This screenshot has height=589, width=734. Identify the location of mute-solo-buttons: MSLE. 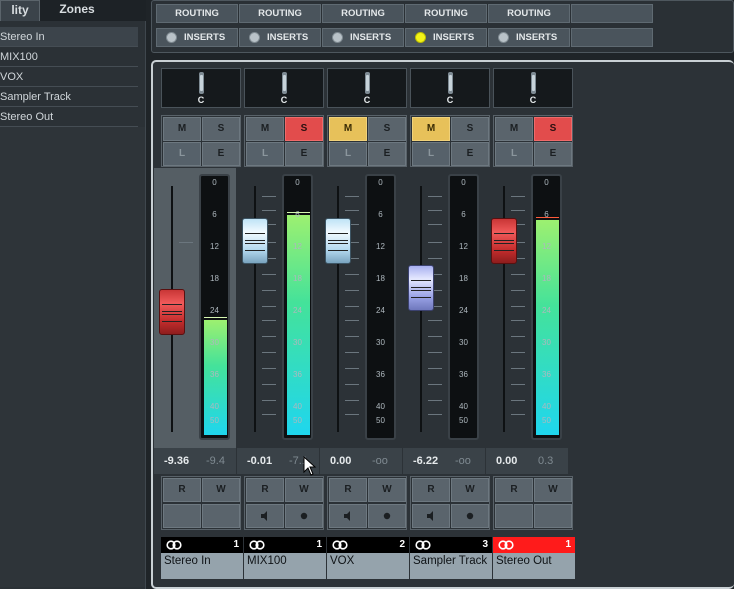
(201, 141).